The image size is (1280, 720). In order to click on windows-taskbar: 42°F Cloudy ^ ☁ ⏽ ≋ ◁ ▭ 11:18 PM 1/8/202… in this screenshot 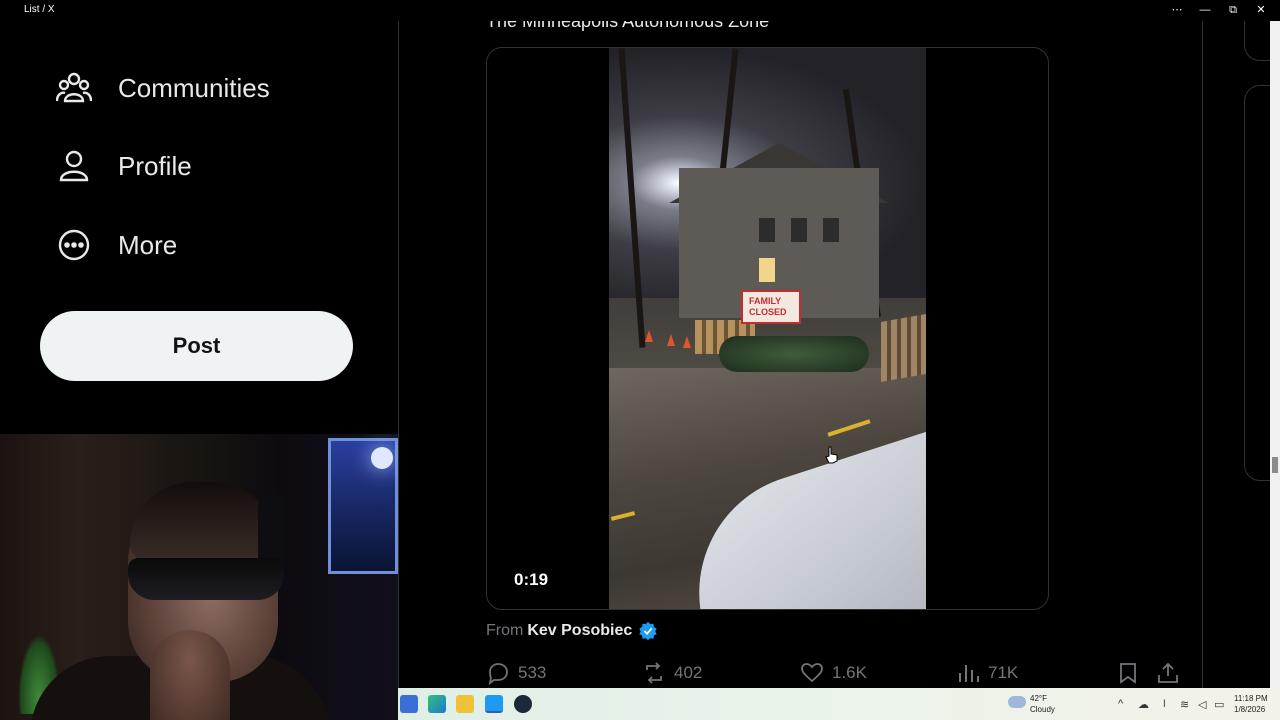, I will do `click(839, 704)`.